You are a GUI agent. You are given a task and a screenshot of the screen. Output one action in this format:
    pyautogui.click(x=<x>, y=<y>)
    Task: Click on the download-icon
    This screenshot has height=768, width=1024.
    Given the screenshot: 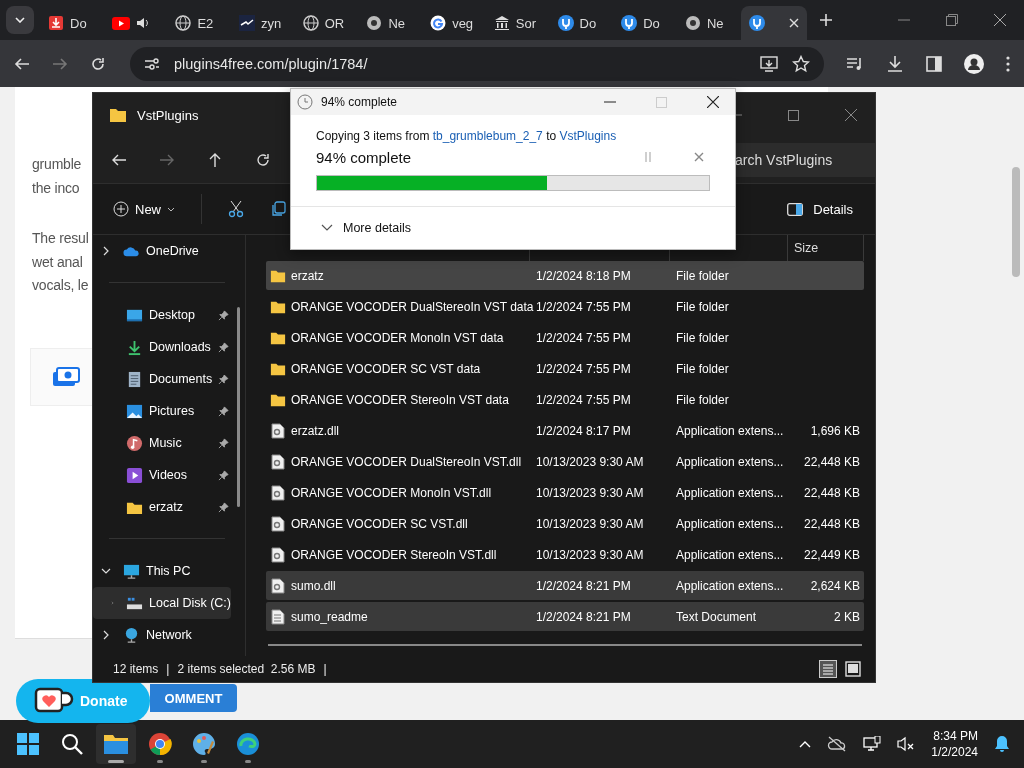 What is the action you would take?
    pyautogui.click(x=895, y=63)
    